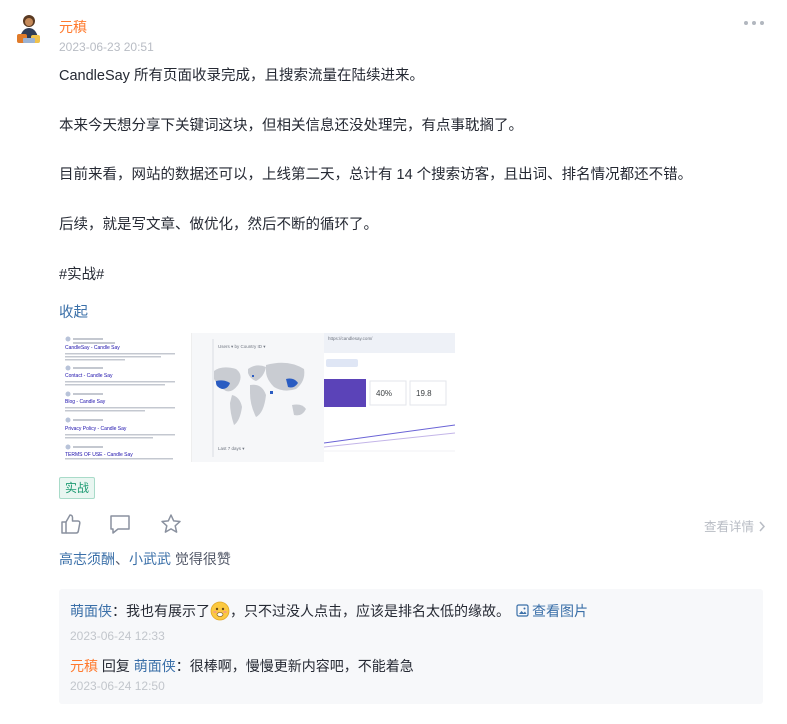 This screenshot has width=787, height=724. I want to click on image-analytics-dashboard: https://candlesay.com/ 40% 19.8, so click(389, 397).